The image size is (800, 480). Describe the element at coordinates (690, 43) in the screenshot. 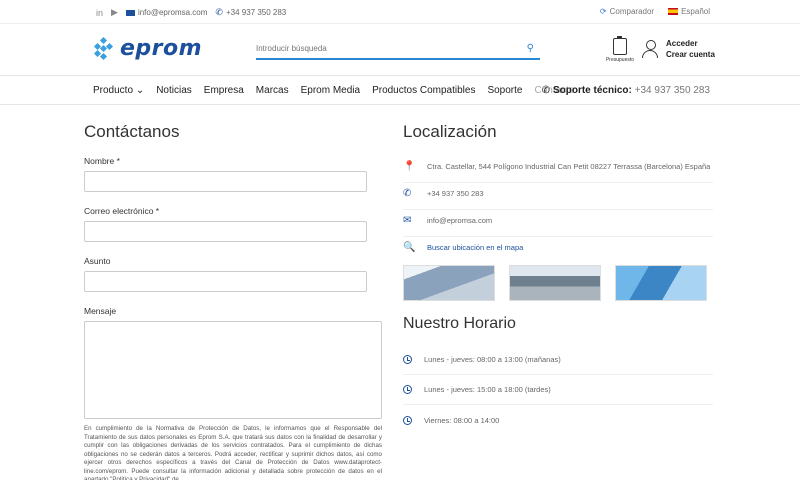

I see `login-link: Acceder` at that location.